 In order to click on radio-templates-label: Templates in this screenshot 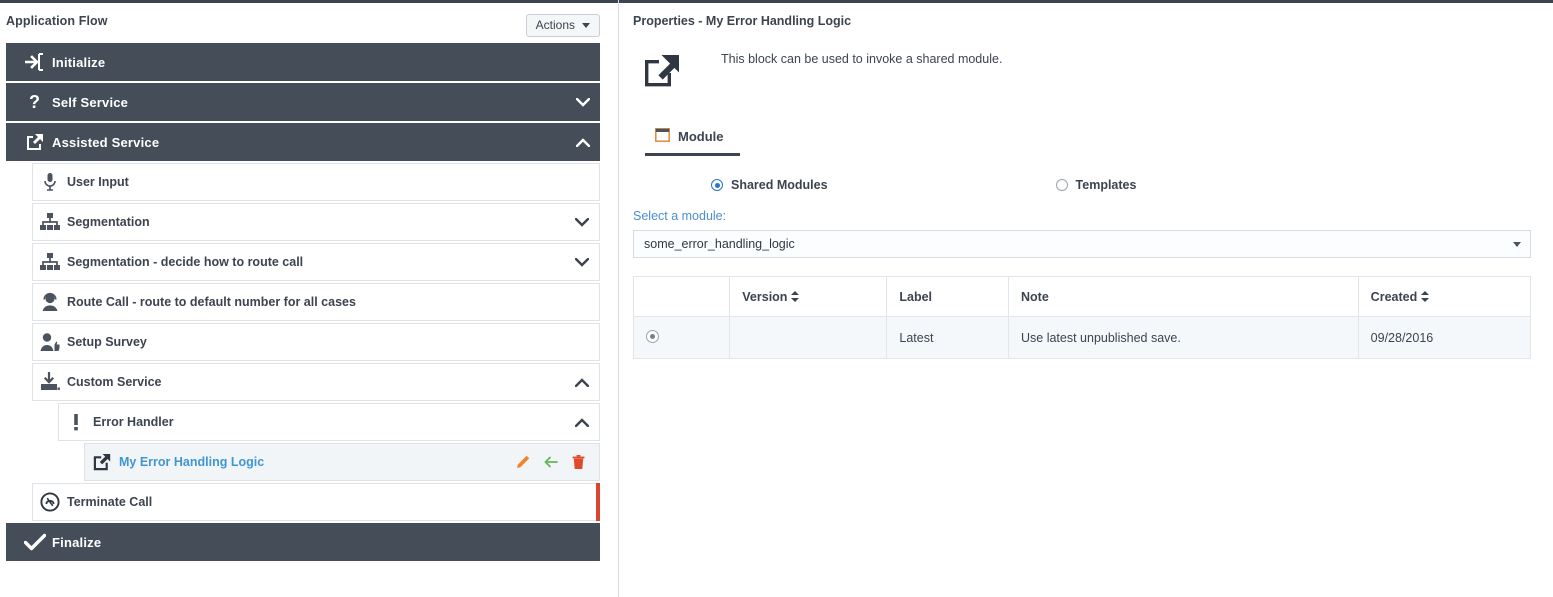, I will do `click(1106, 185)`.